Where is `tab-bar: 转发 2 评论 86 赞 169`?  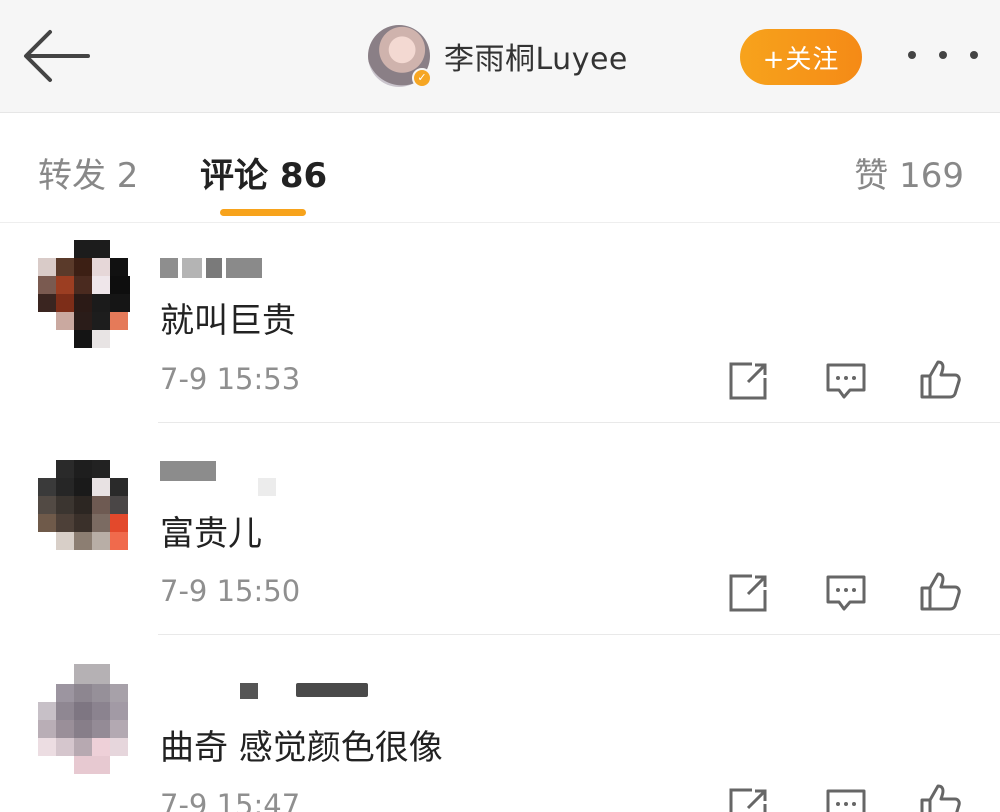 tab-bar: 转发 2 评论 86 赞 169 is located at coordinates (500, 168).